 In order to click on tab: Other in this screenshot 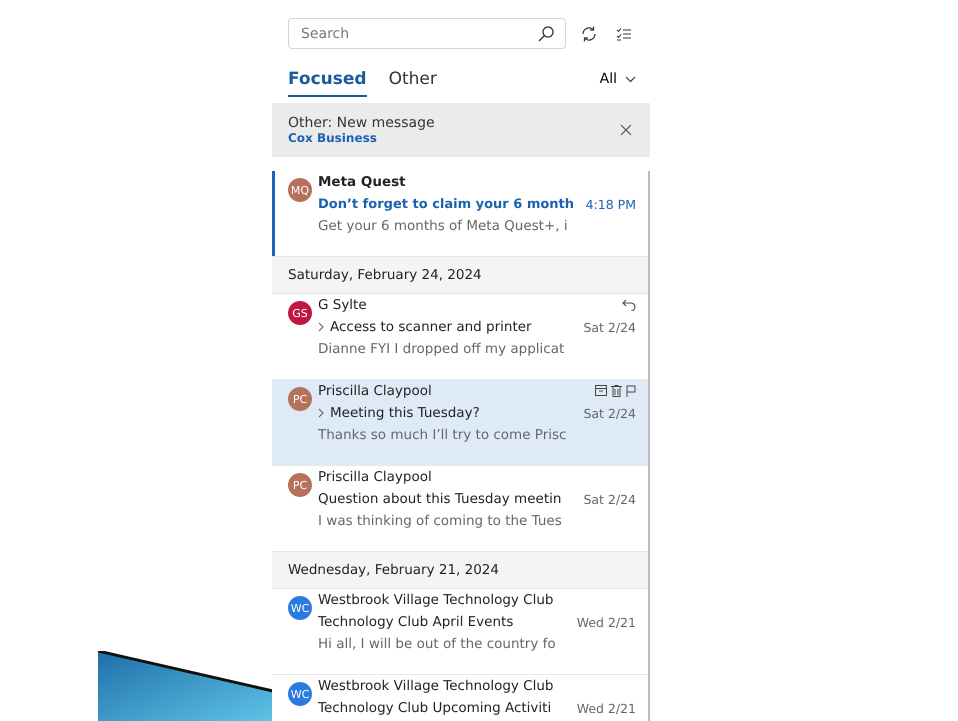, I will do `click(412, 83)`.